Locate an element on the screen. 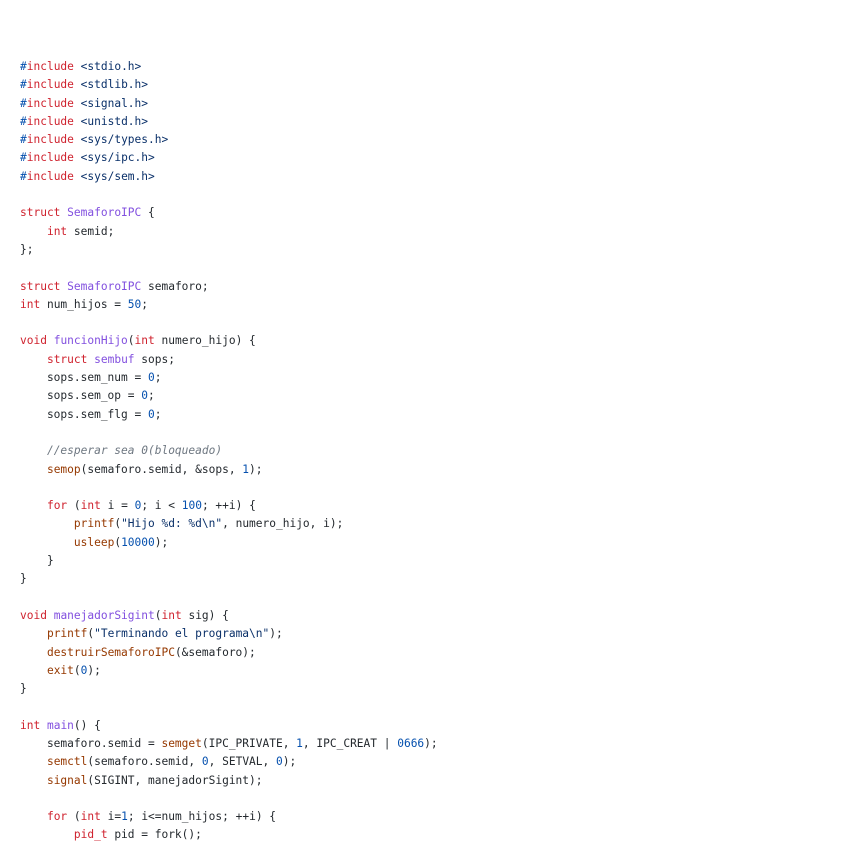 This screenshot has width=848, height=848. code-token: ; i < is located at coordinates (161, 506).